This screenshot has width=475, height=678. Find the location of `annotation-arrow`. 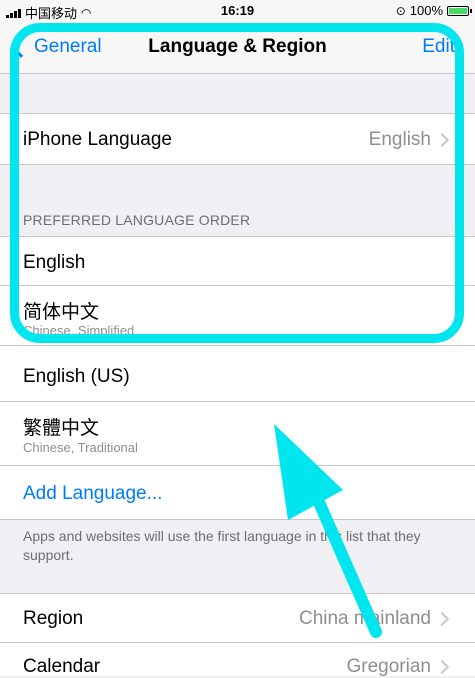

annotation-arrow is located at coordinates (328, 531).